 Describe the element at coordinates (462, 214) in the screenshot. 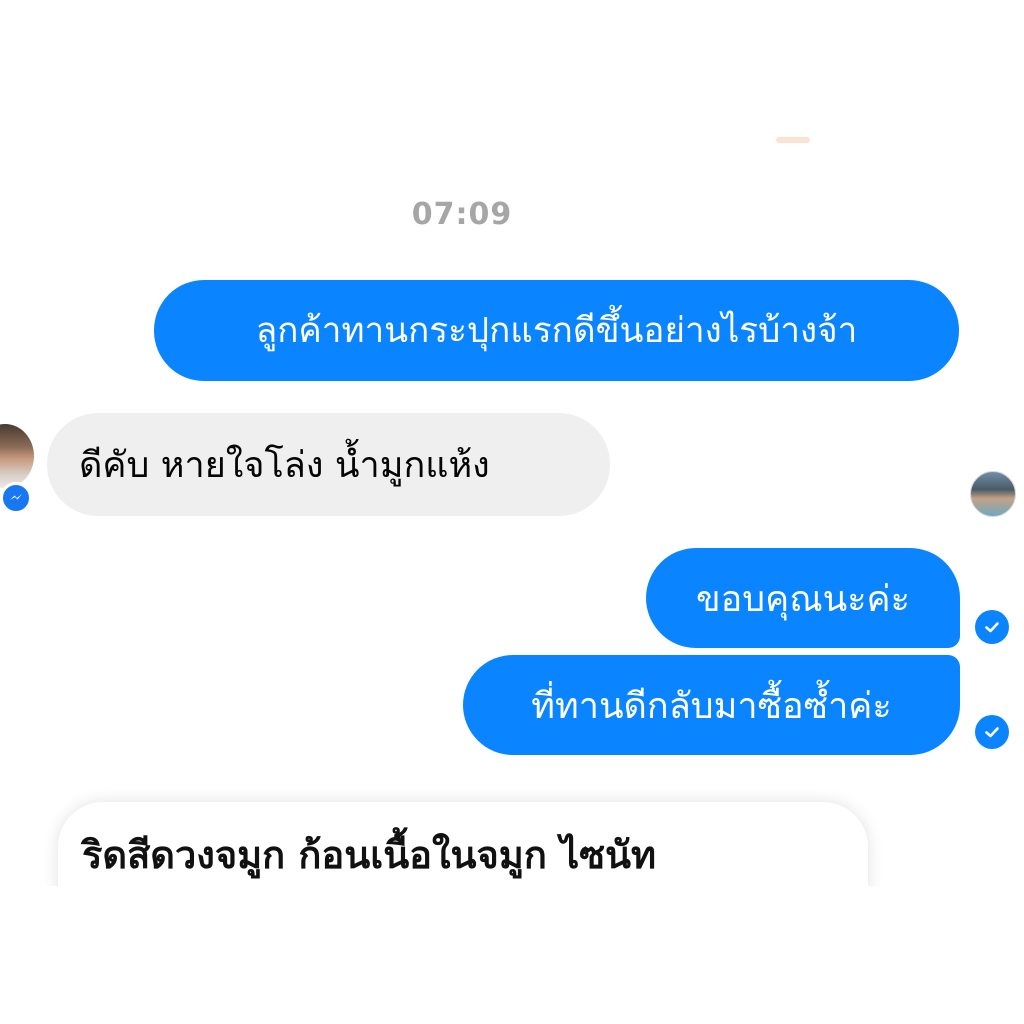

I see `message-timestamp: 07:09` at that location.